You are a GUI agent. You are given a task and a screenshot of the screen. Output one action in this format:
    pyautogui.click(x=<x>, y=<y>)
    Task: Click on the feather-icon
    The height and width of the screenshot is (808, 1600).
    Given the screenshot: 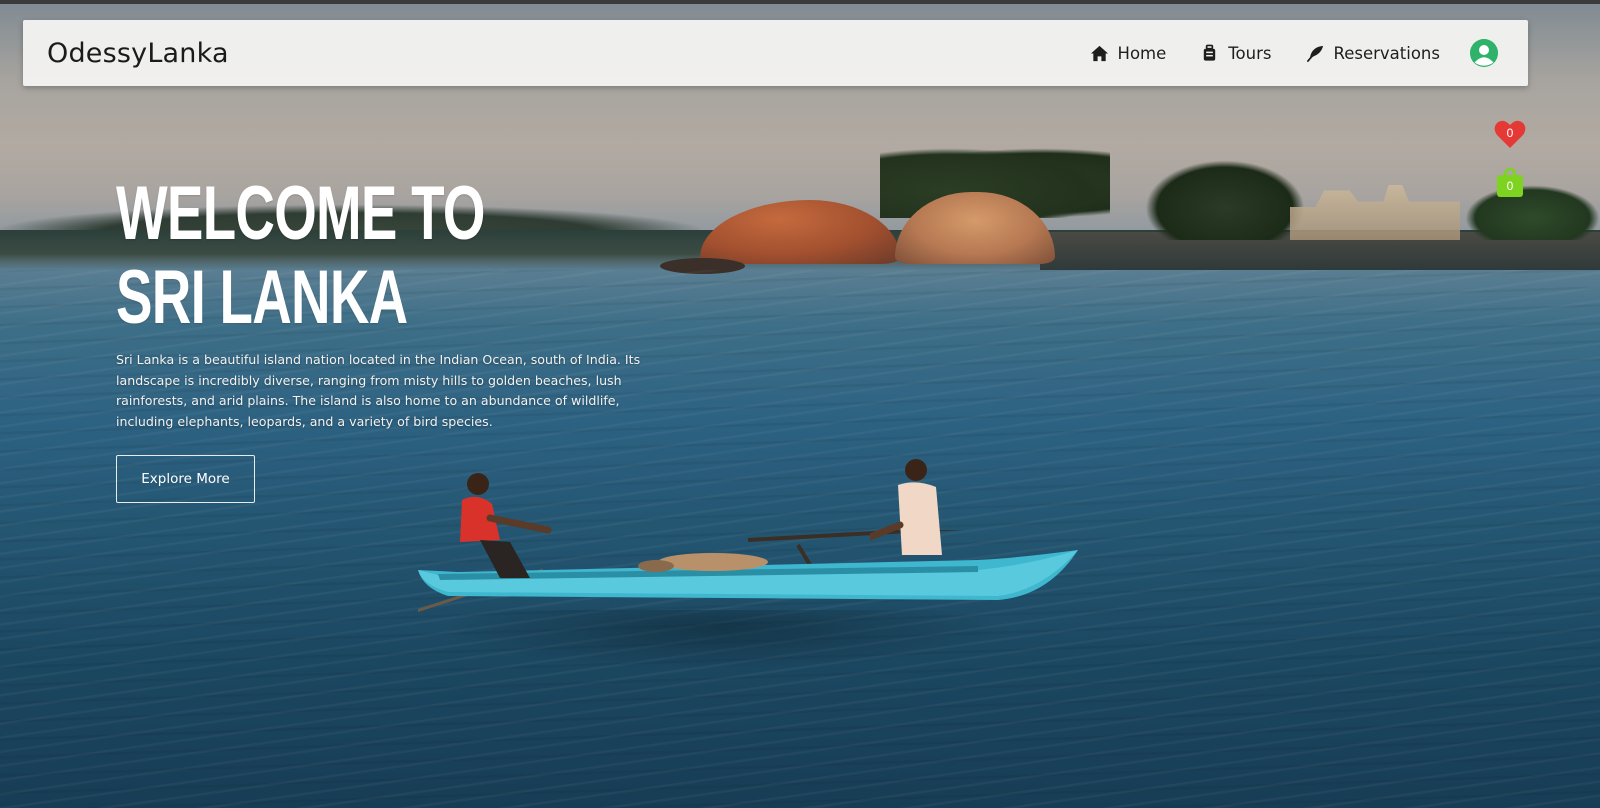 What is the action you would take?
    pyautogui.click(x=1314, y=53)
    